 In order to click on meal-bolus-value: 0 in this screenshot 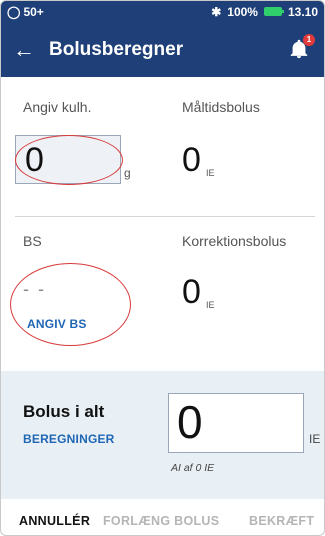, I will do `click(191, 160)`.